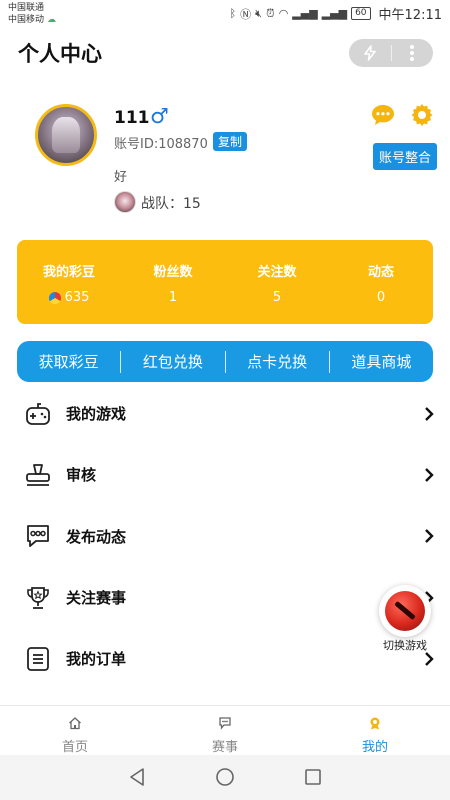  Describe the element at coordinates (230, 141) in the screenshot. I see `copy-button: 复制` at that location.